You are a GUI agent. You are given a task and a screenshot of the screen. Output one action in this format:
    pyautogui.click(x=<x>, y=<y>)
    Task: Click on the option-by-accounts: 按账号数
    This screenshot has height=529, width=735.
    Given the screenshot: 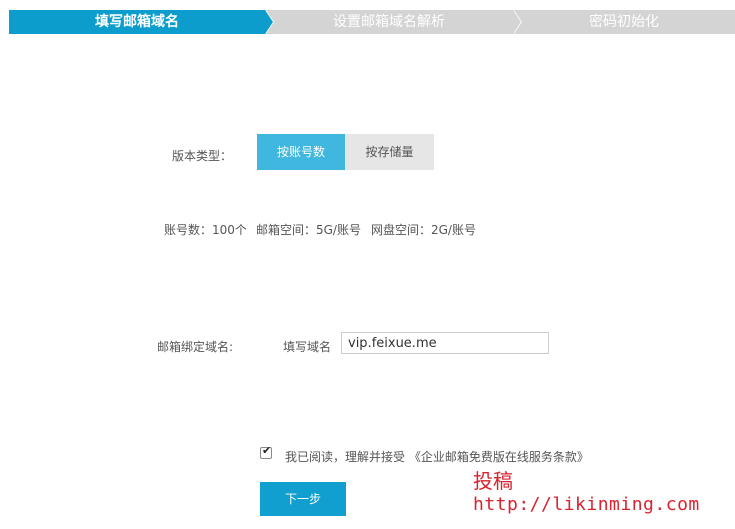 What is the action you would take?
    pyautogui.click(x=301, y=152)
    